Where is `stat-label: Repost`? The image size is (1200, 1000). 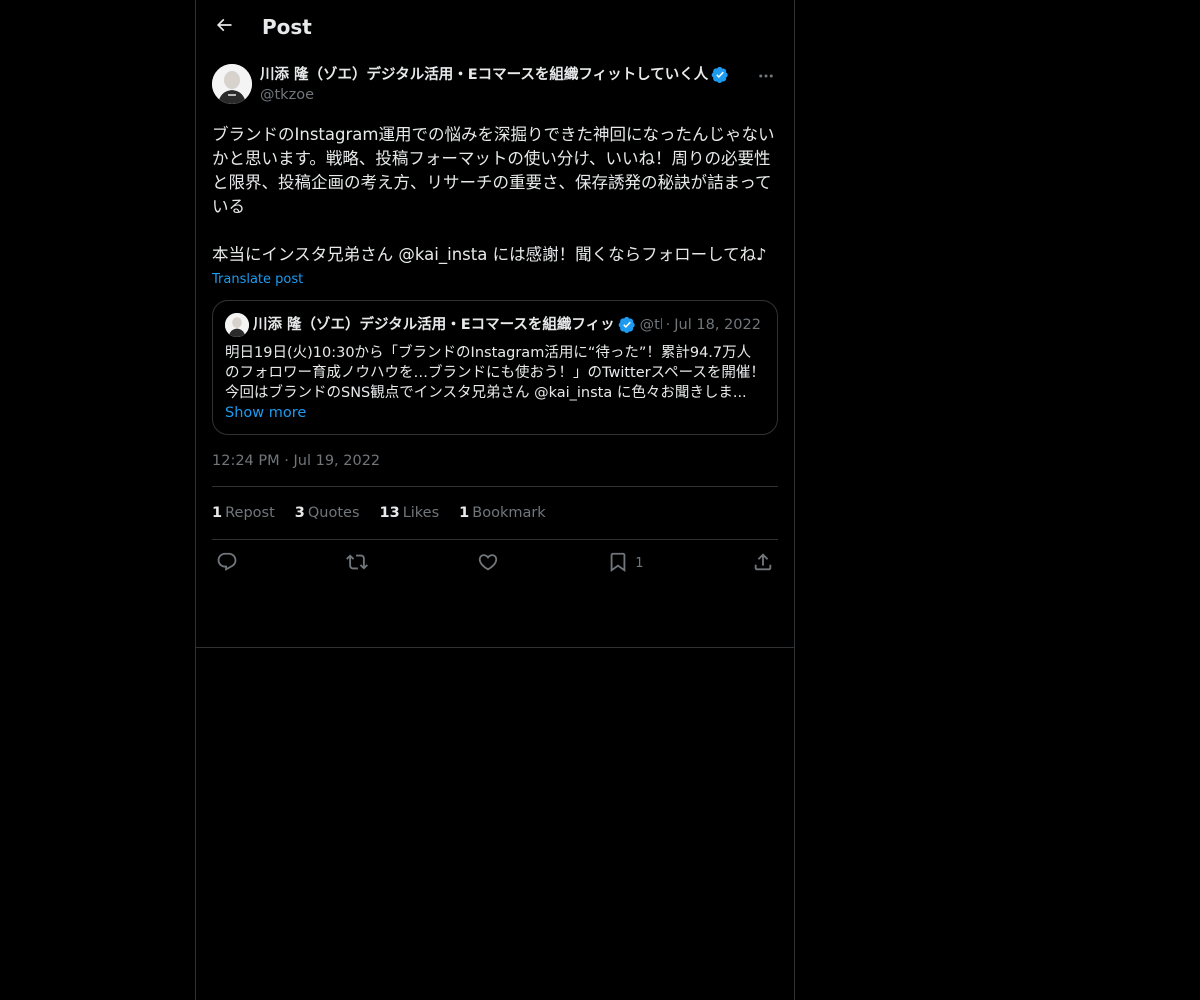
stat-label: Repost is located at coordinates (250, 513).